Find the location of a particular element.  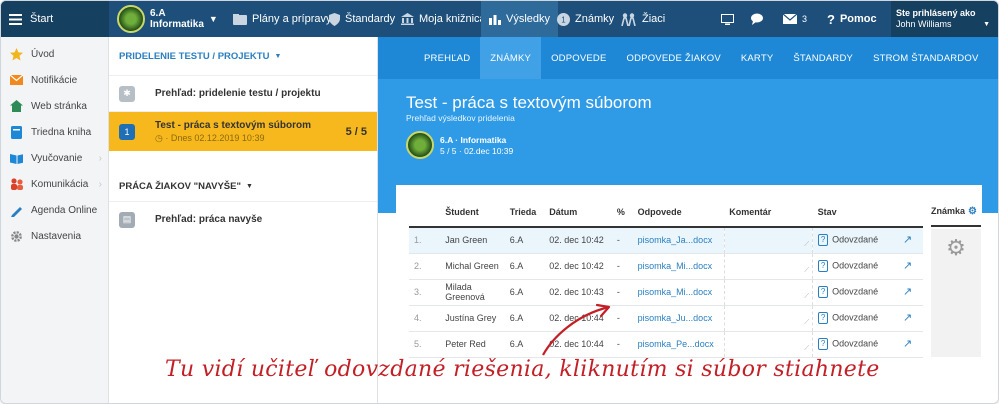

nav-plans: Plány a prípravy is located at coordinates (282, 19).